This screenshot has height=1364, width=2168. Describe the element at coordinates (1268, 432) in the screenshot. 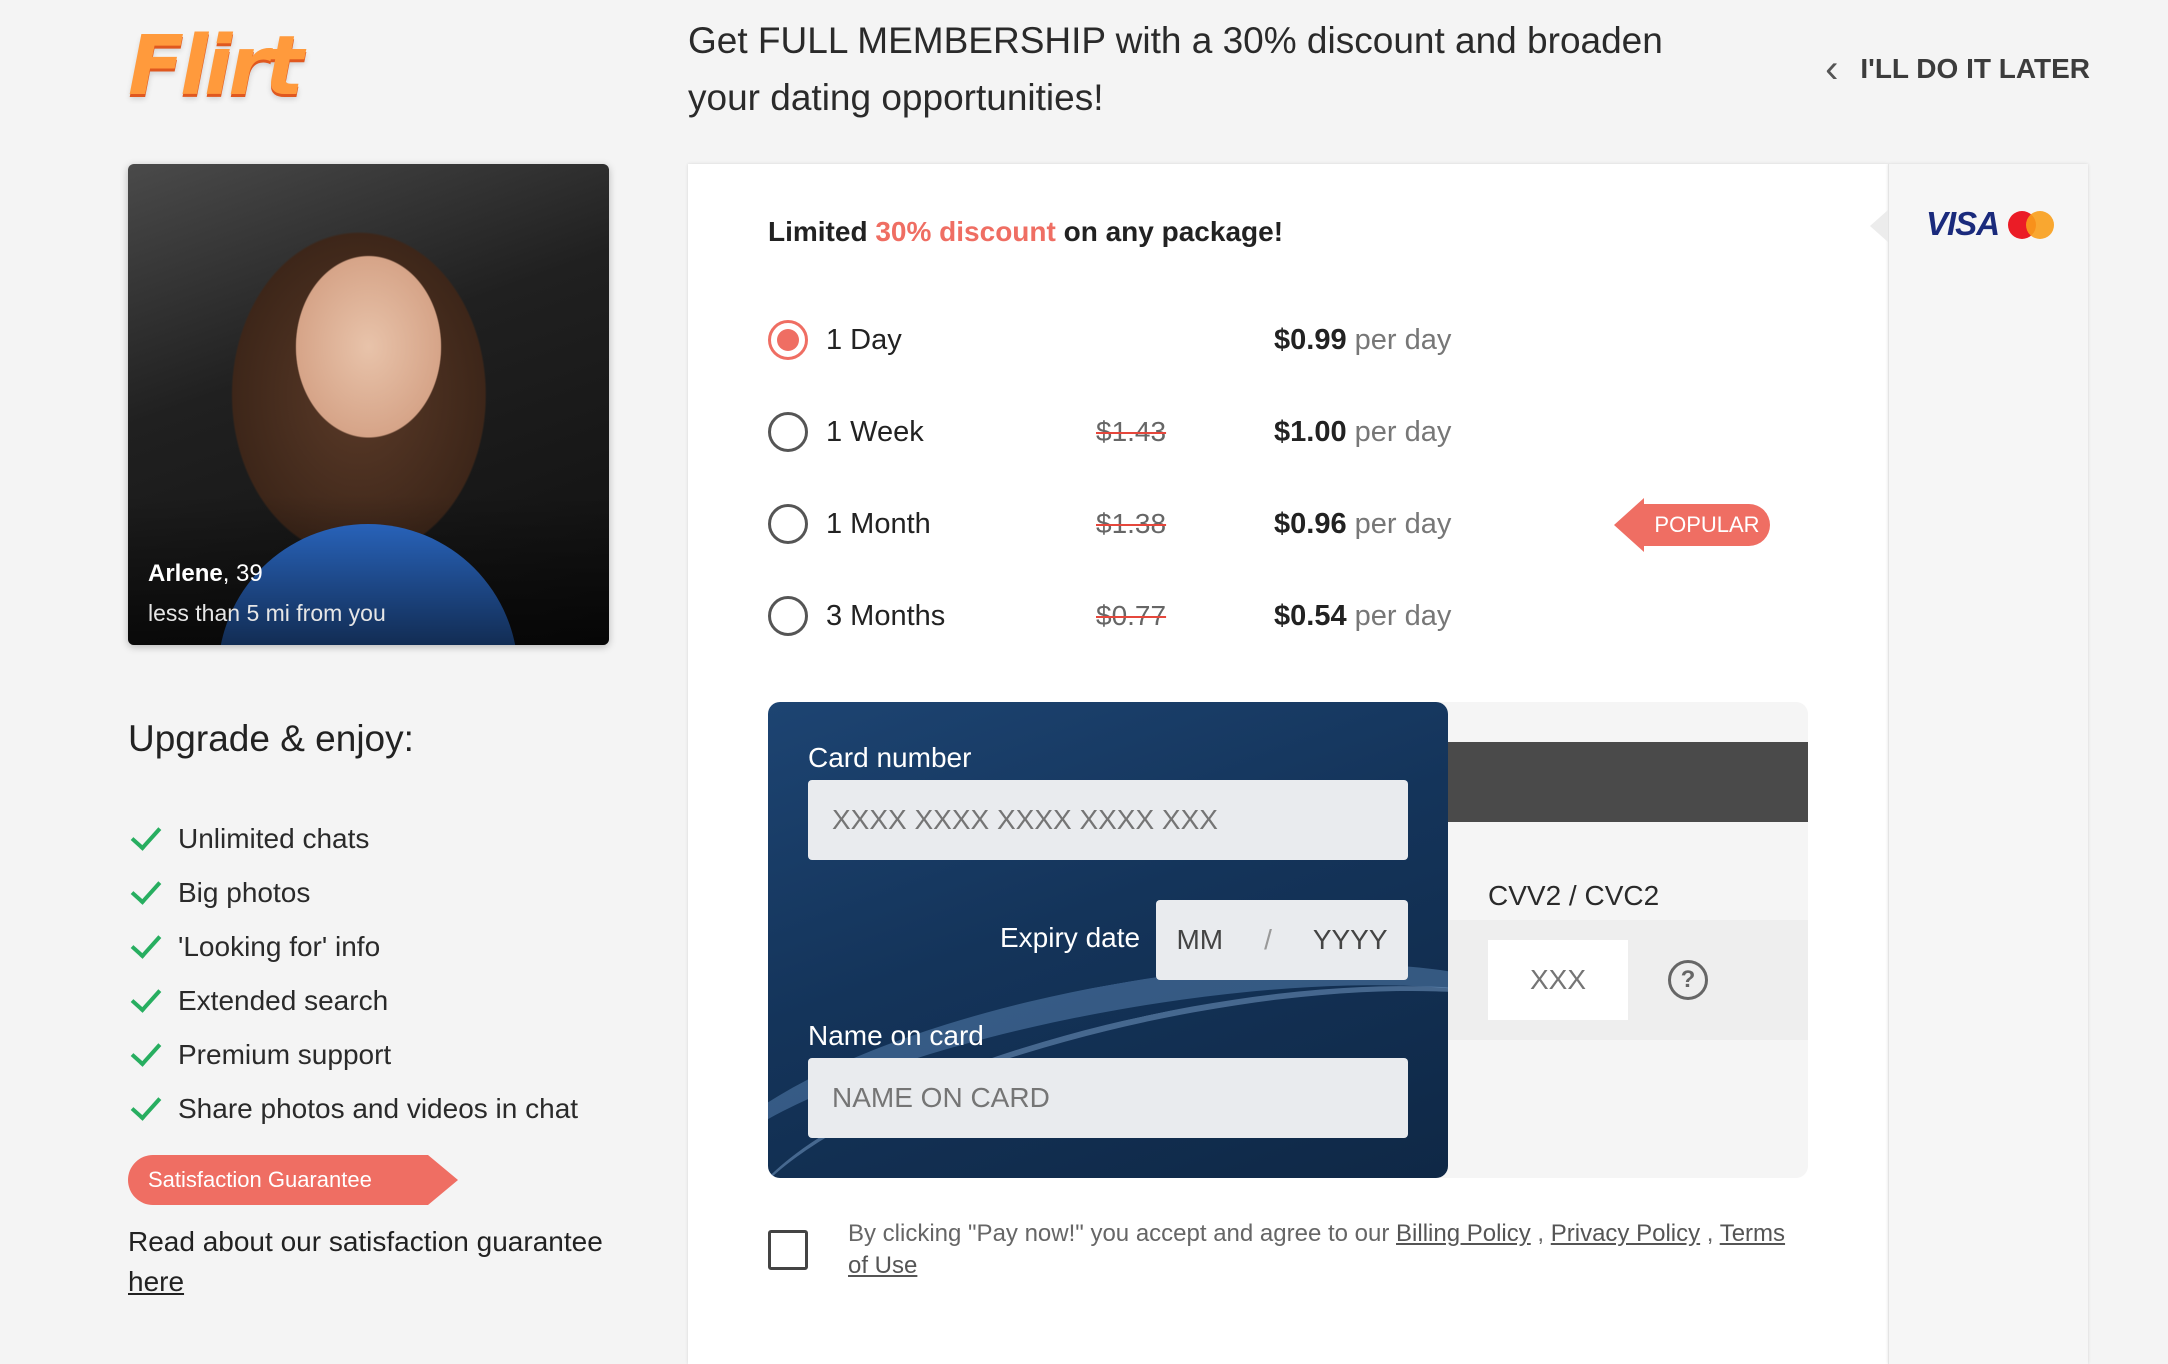

I see `package-1-week: 1 Week $1.43 $1.00 per day` at that location.